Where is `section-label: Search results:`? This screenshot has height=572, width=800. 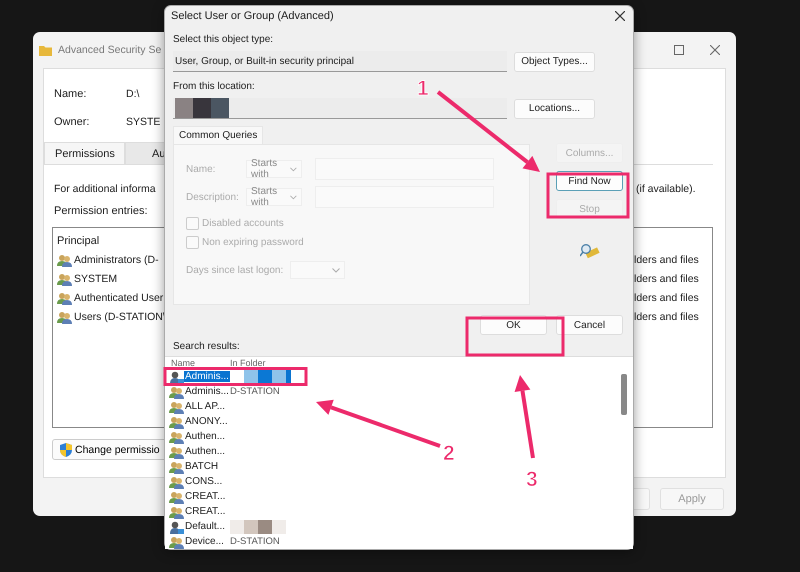
section-label: Search results: is located at coordinates (207, 347).